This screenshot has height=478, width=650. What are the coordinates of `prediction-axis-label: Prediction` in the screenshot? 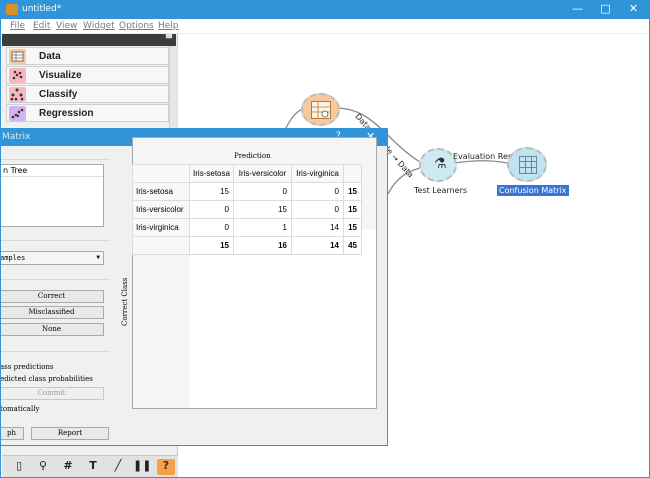 It's located at (252, 156).